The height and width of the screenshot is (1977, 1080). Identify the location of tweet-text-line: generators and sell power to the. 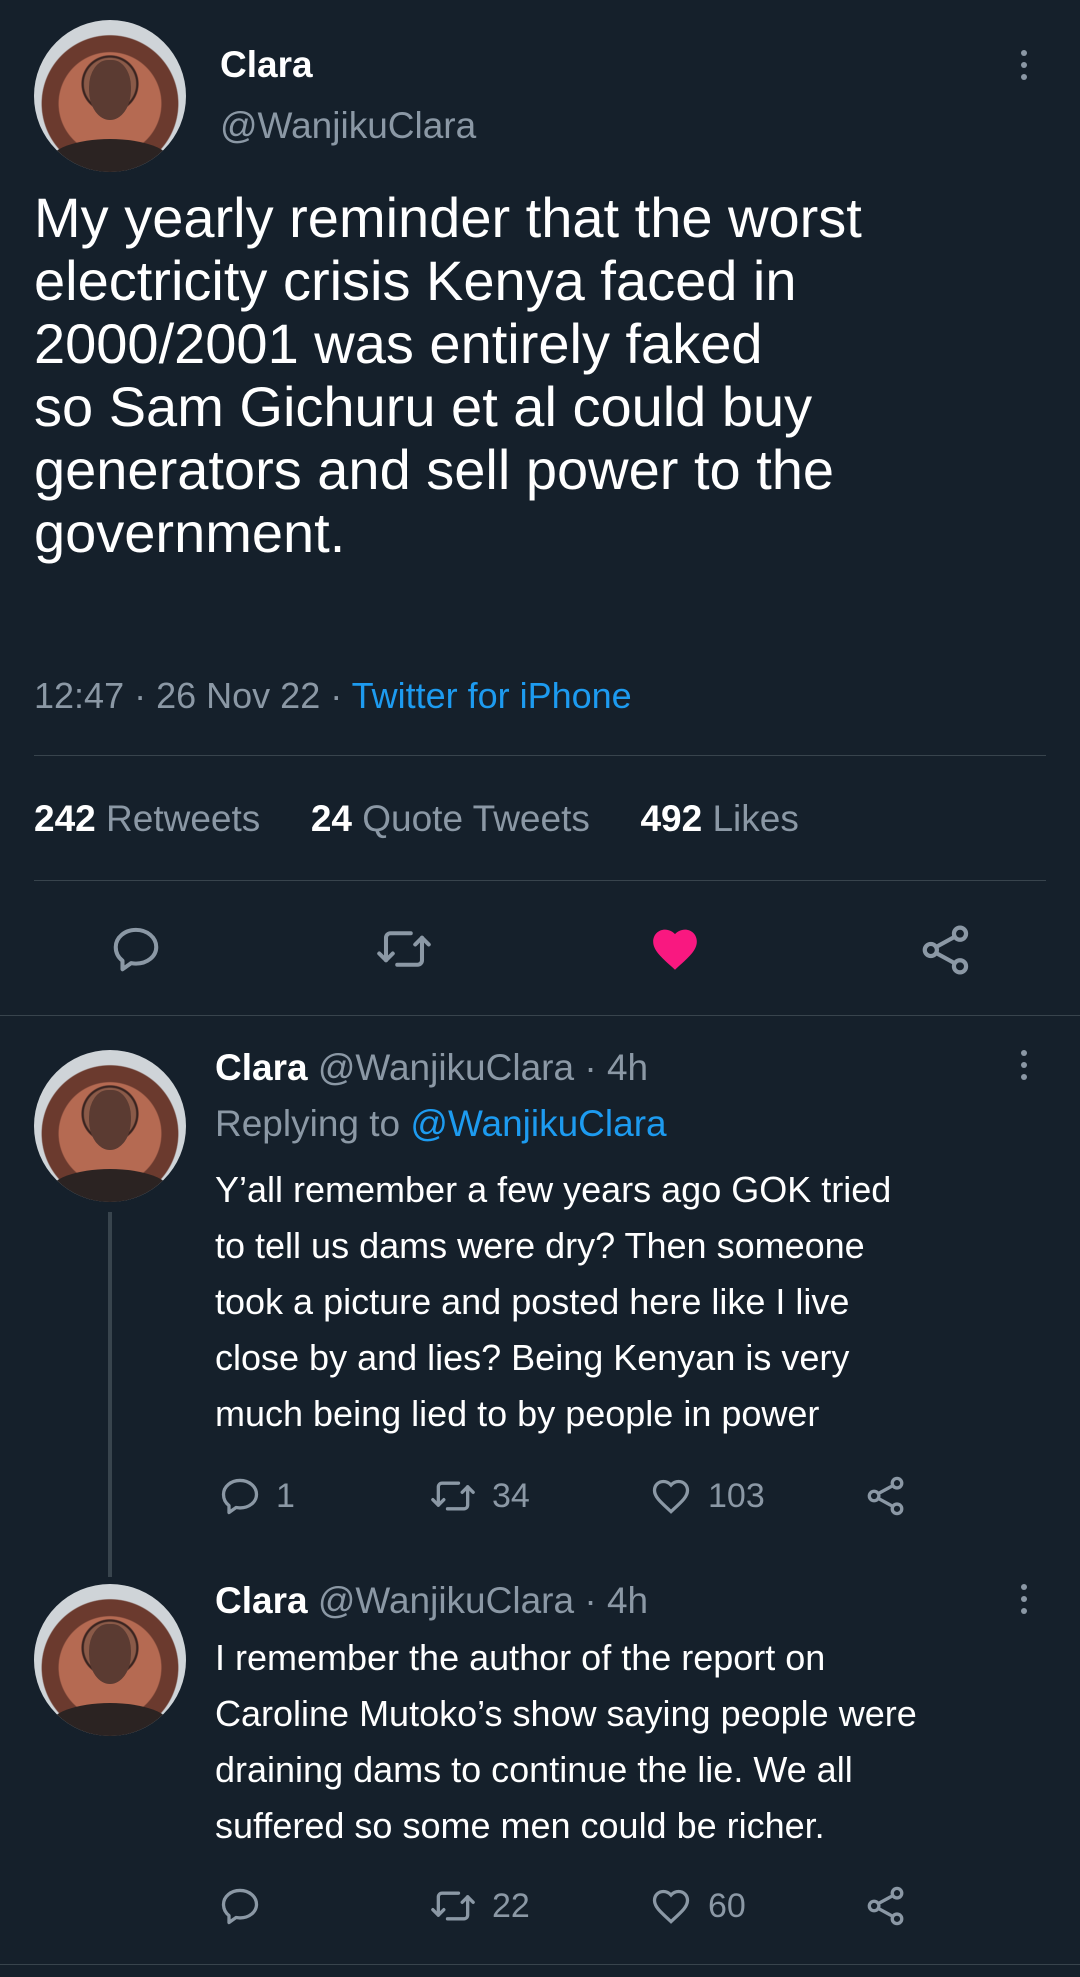
(434, 469).